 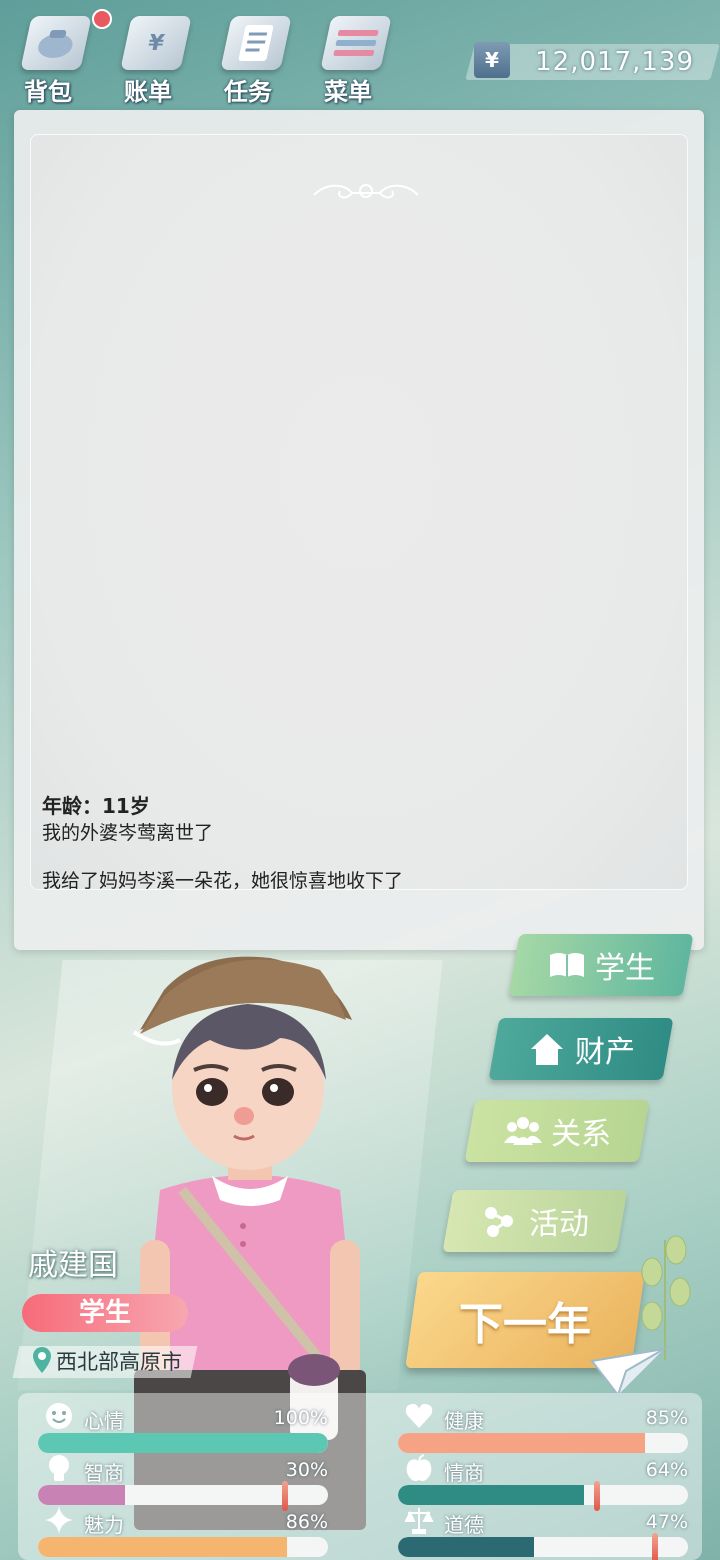 What do you see at coordinates (223, 881) in the screenshot?
I see `event-line: 我给了妈妈岑溪一朵花，她很惊喜地收下了` at bounding box center [223, 881].